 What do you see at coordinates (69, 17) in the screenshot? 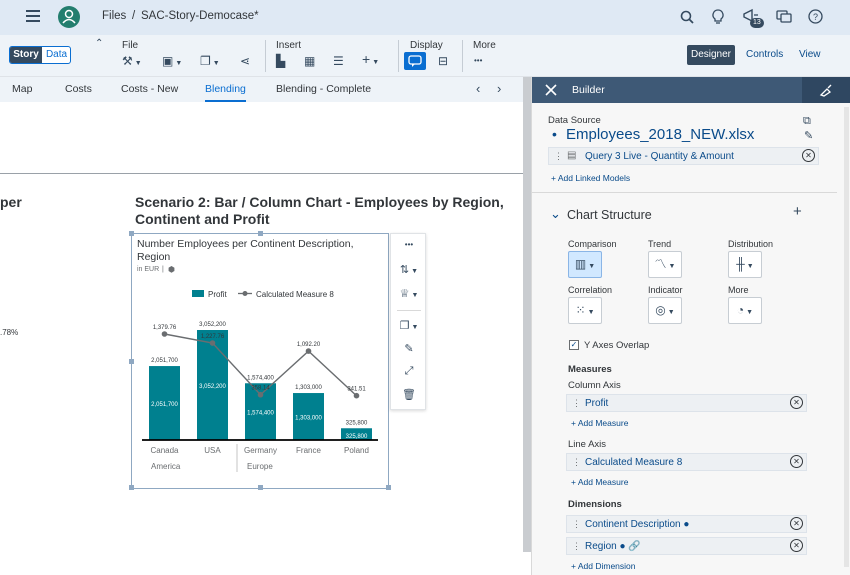
I see `user-avatar` at bounding box center [69, 17].